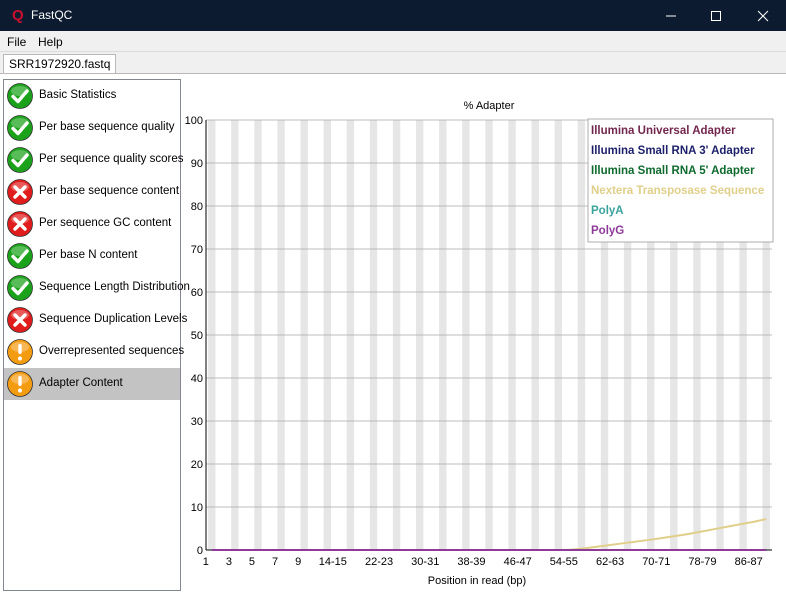 The height and width of the screenshot is (593, 786). Describe the element at coordinates (393, 63) in the screenshot. I see `tab-bar: SRR1972920.fastq` at that location.